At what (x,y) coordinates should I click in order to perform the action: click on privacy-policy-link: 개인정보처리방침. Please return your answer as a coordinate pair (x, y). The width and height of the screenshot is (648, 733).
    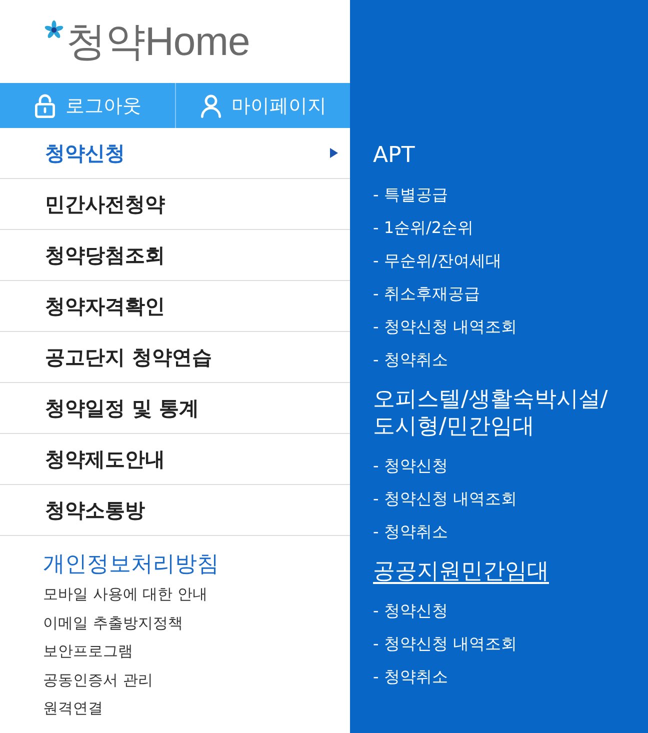
    Looking at the image, I should click on (131, 565).